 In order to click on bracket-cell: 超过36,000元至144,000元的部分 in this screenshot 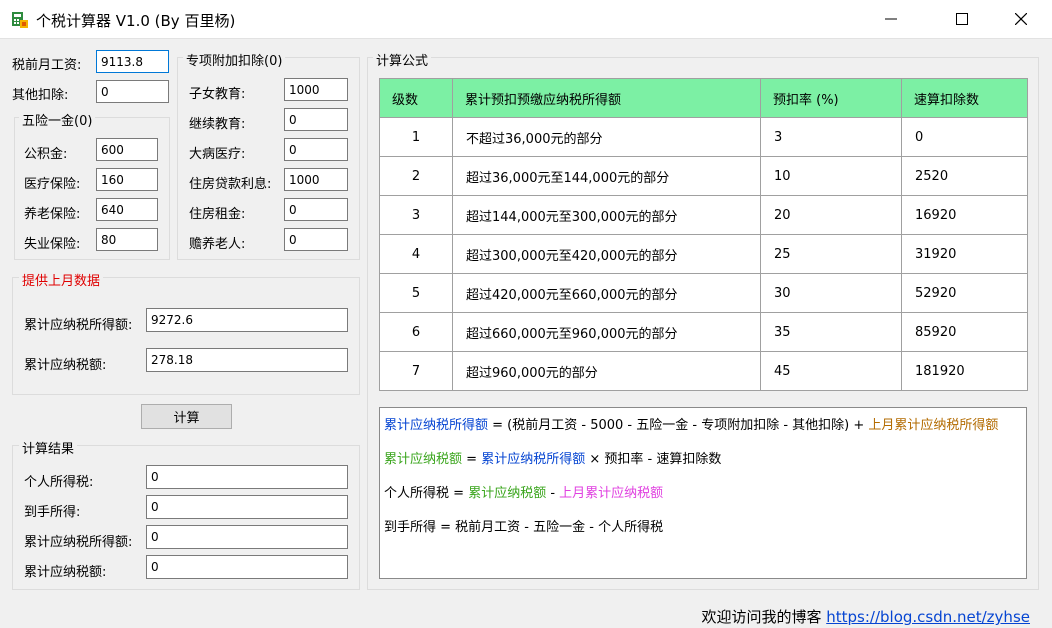, I will do `click(606, 176)`.